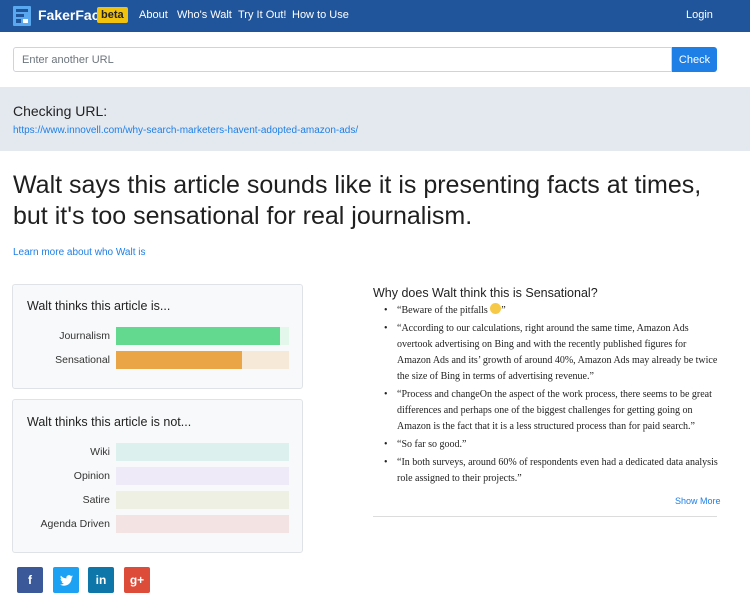 Image resolution: width=750 pixels, height=601 pixels. I want to click on nav-link-try-it-out: Try It Out!, so click(262, 15).